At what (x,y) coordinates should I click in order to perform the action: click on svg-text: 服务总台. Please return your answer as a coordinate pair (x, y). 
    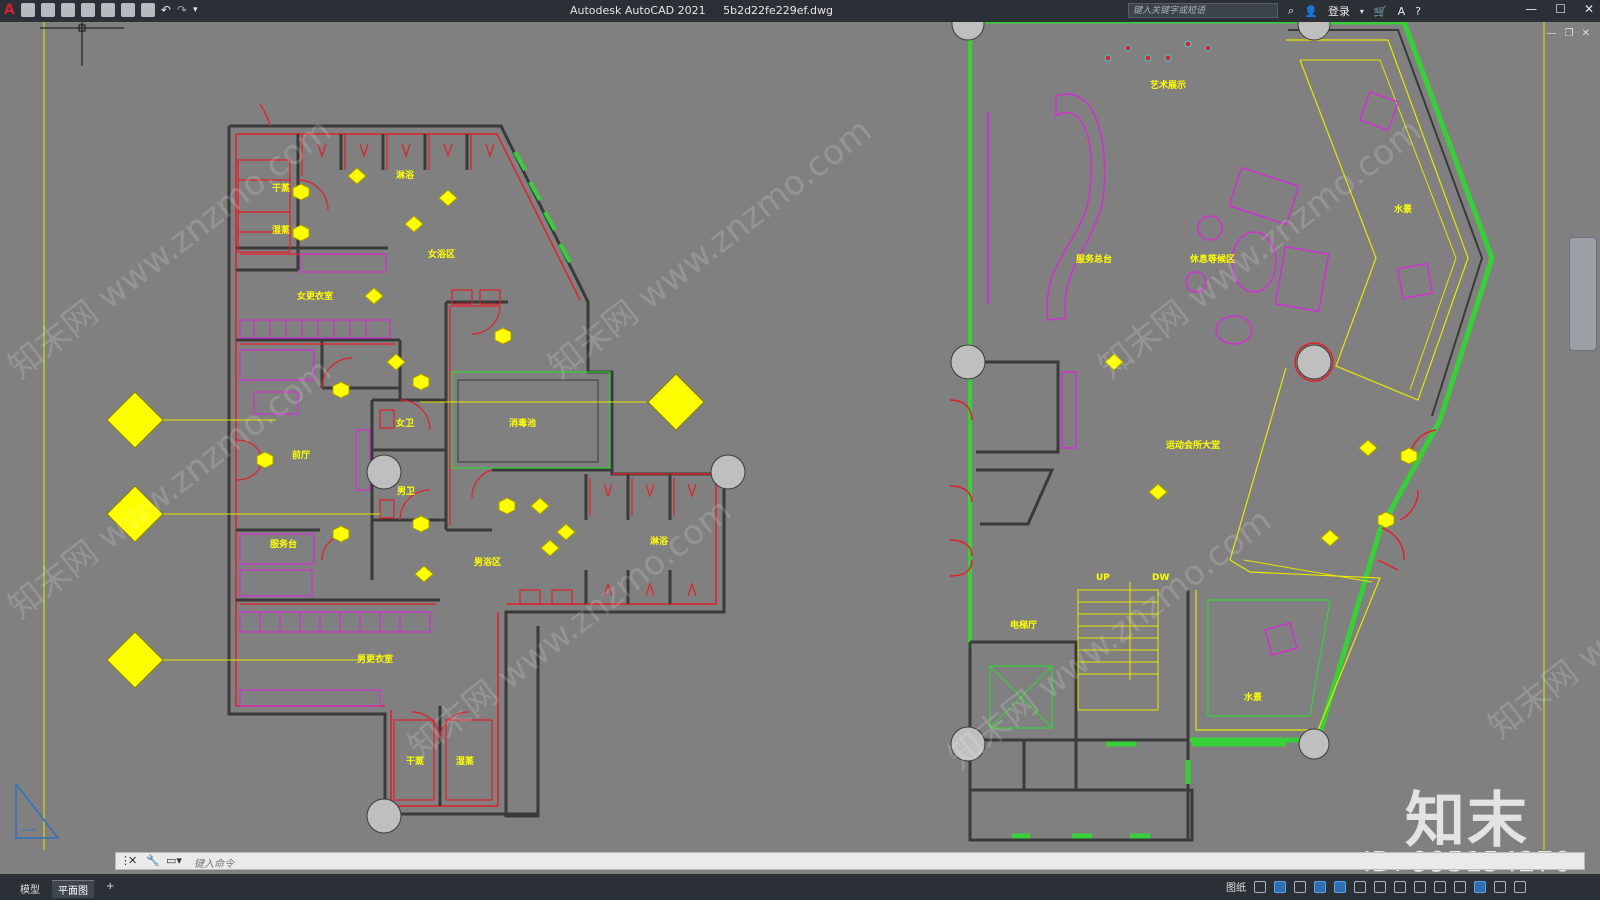
    Looking at the image, I should click on (1094, 259).